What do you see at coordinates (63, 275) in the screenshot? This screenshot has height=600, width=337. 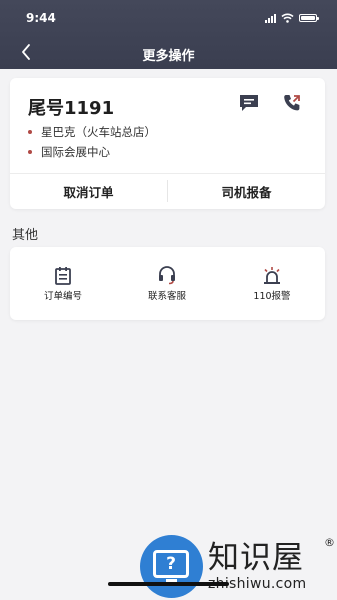 I see `order-number-icon` at bounding box center [63, 275].